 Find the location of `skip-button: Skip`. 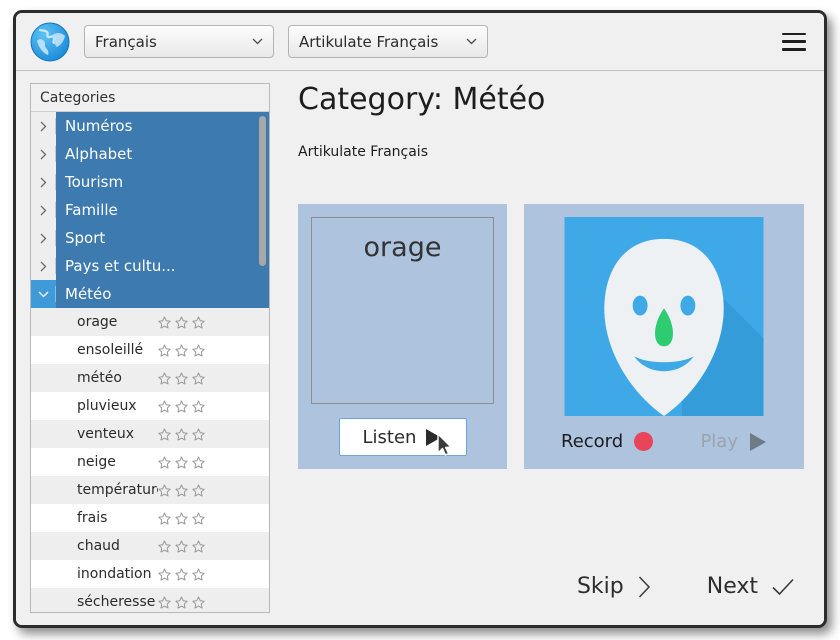

skip-button: Skip is located at coordinates (614, 586).